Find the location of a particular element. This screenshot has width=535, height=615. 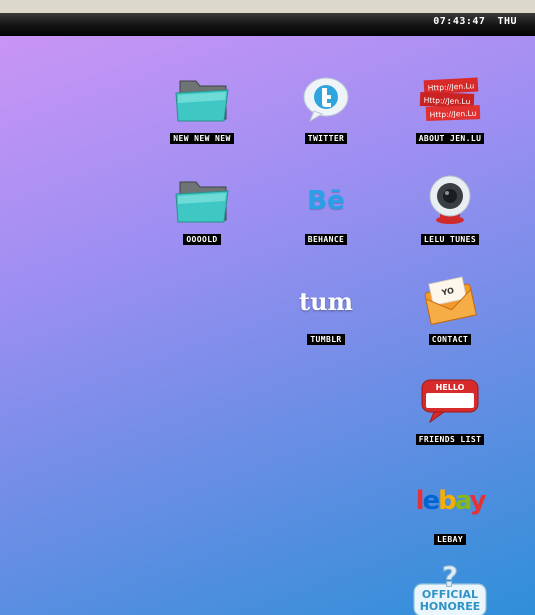

icon-label: ABOUT JEN.LU is located at coordinates (450, 138).